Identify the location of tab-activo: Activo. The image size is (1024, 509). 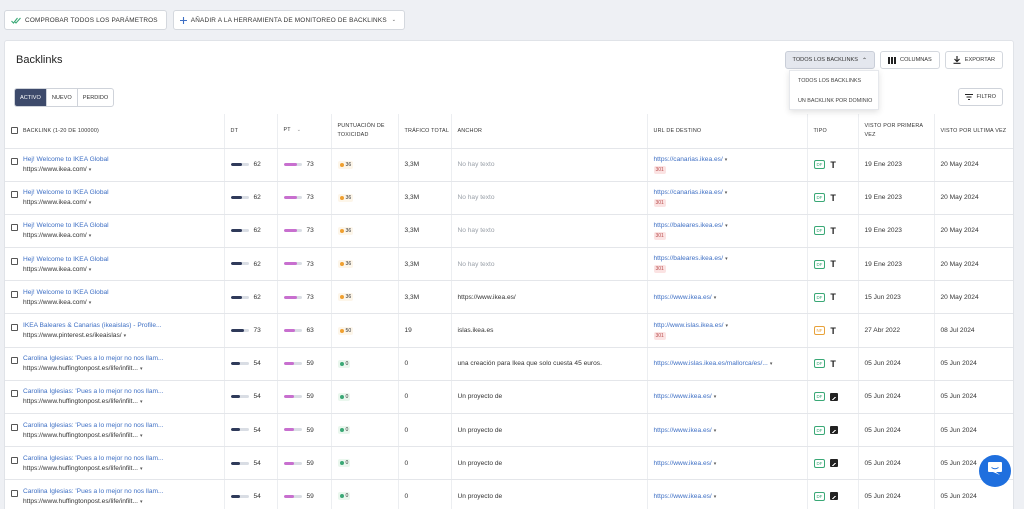
(31, 97).